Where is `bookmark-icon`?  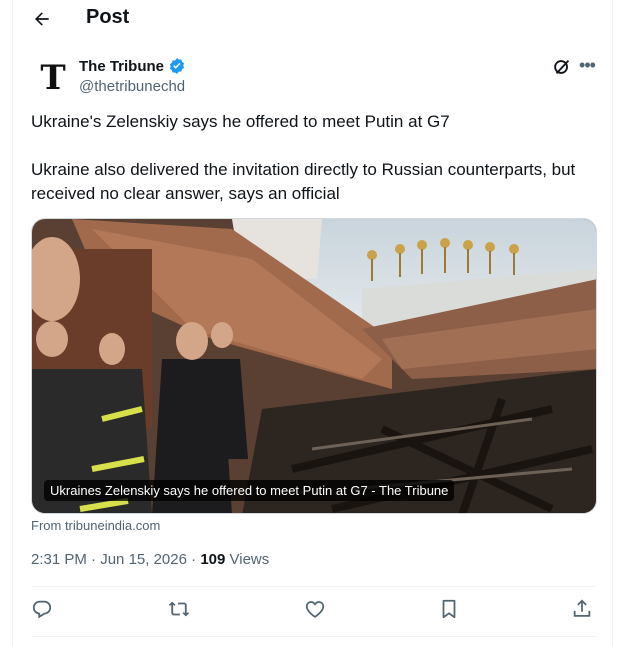 bookmark-icon is located at coordinates (449, 609).